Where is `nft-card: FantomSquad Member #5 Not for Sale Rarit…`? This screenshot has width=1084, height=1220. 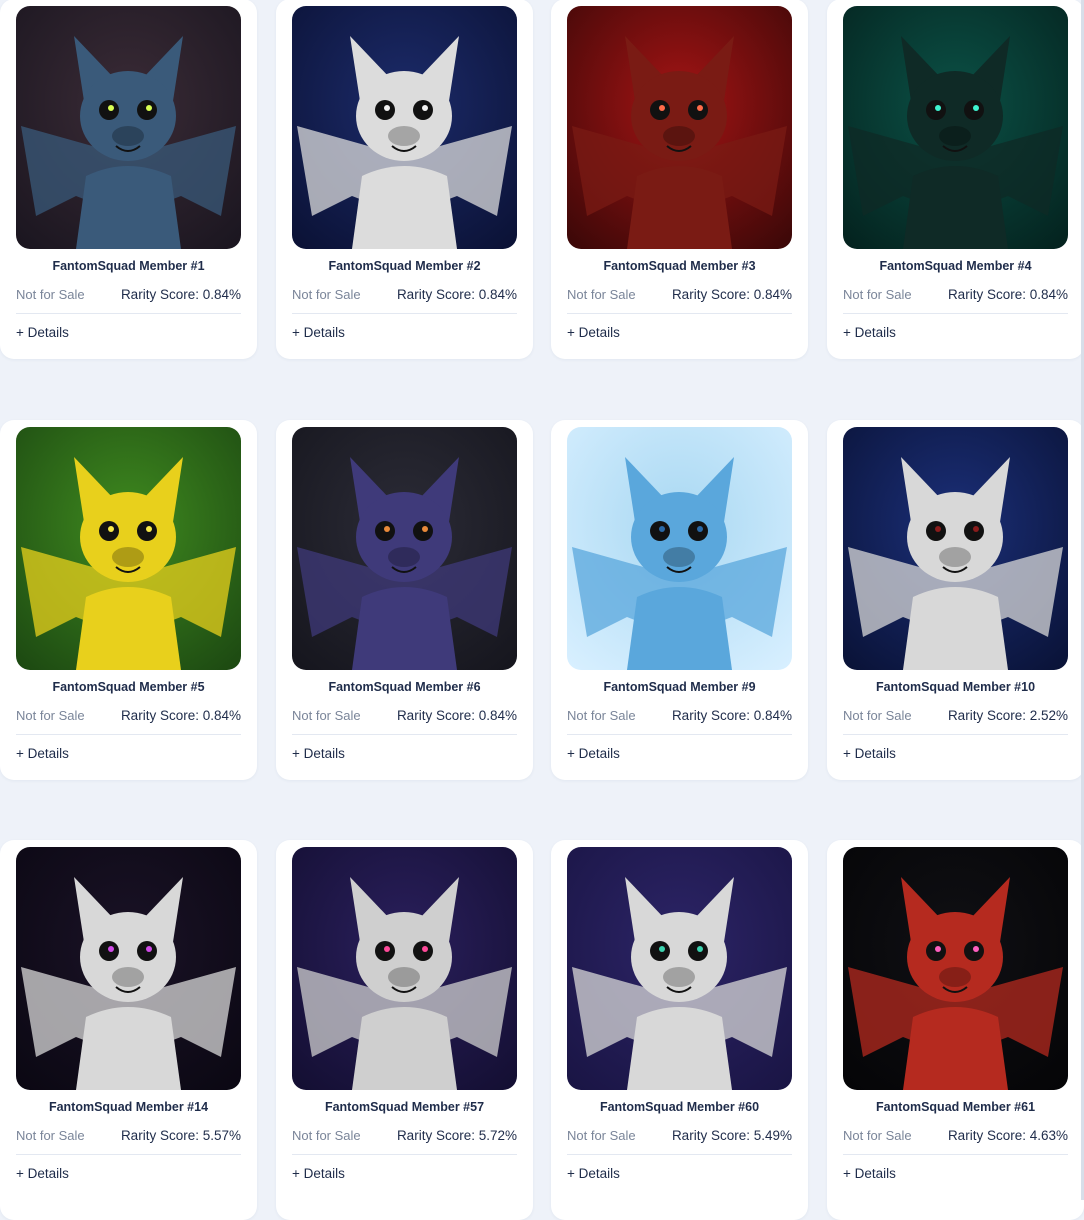
nft-card: FantomSquad Member #5 Not for Sale Rarit… is located at coordinates (128, 600).